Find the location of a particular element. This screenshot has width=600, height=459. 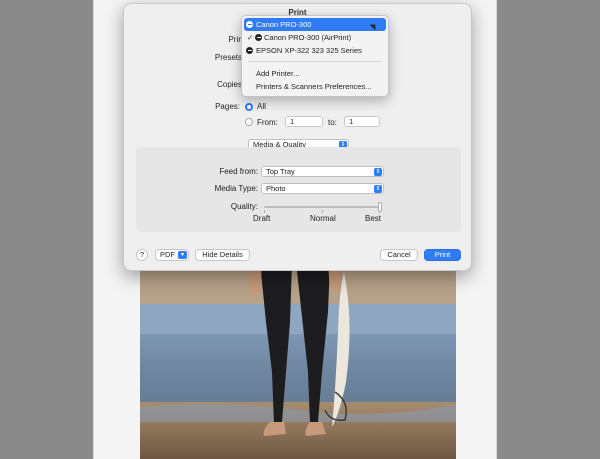

quality-label: Quality: is located at coordinates (244, 206).